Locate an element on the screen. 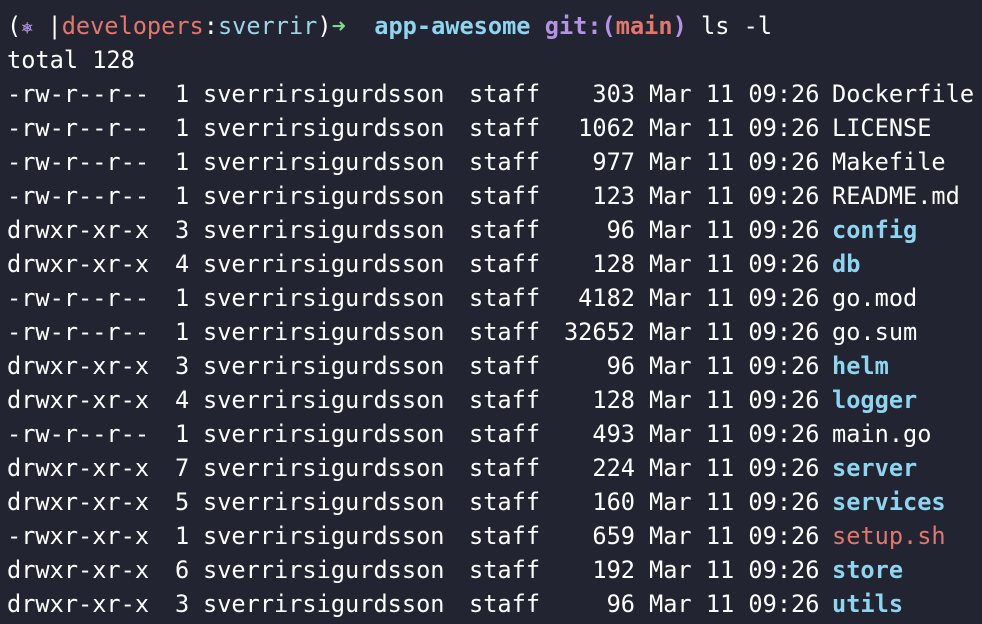 The height and width of the screenshot is (624, 982). prompt-namespace: sverrir is located at coordinates (267, 26).